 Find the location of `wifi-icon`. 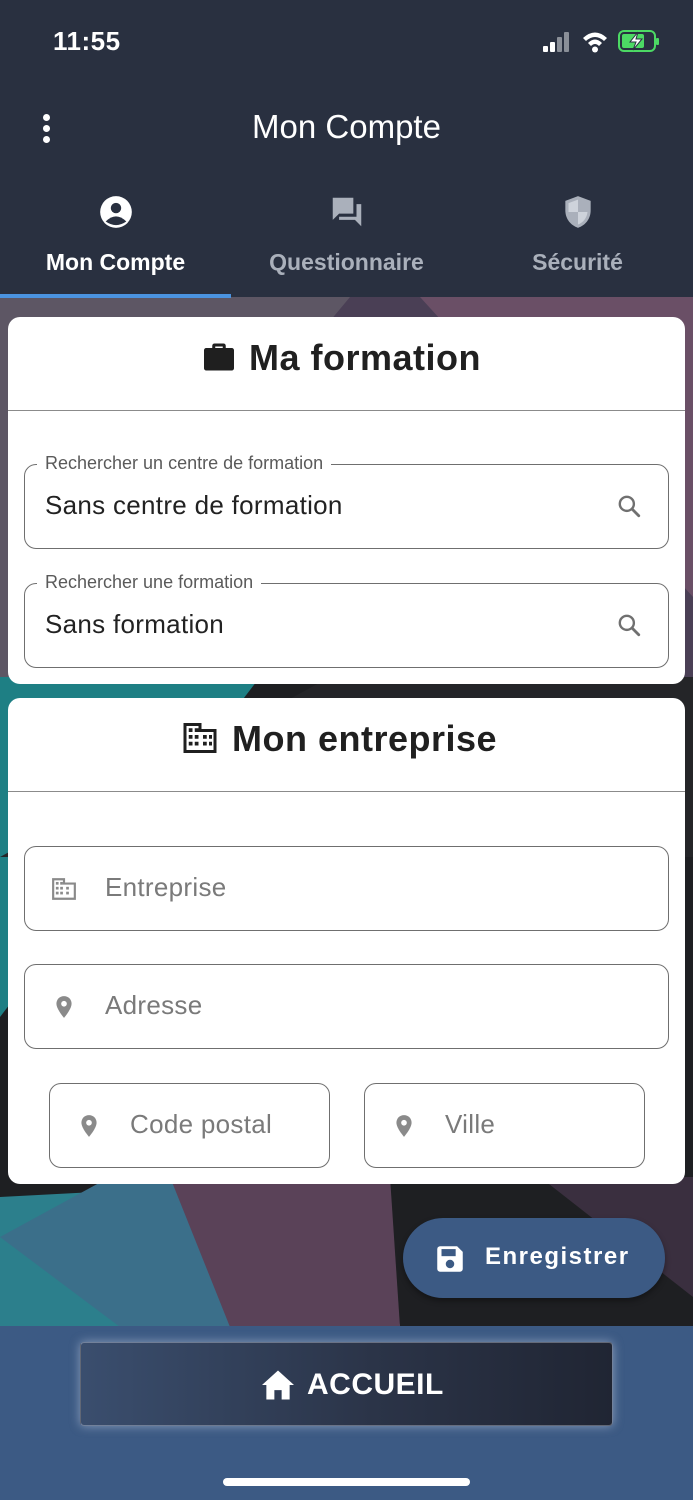

wifi-icon is located at coordinates (595, 42).